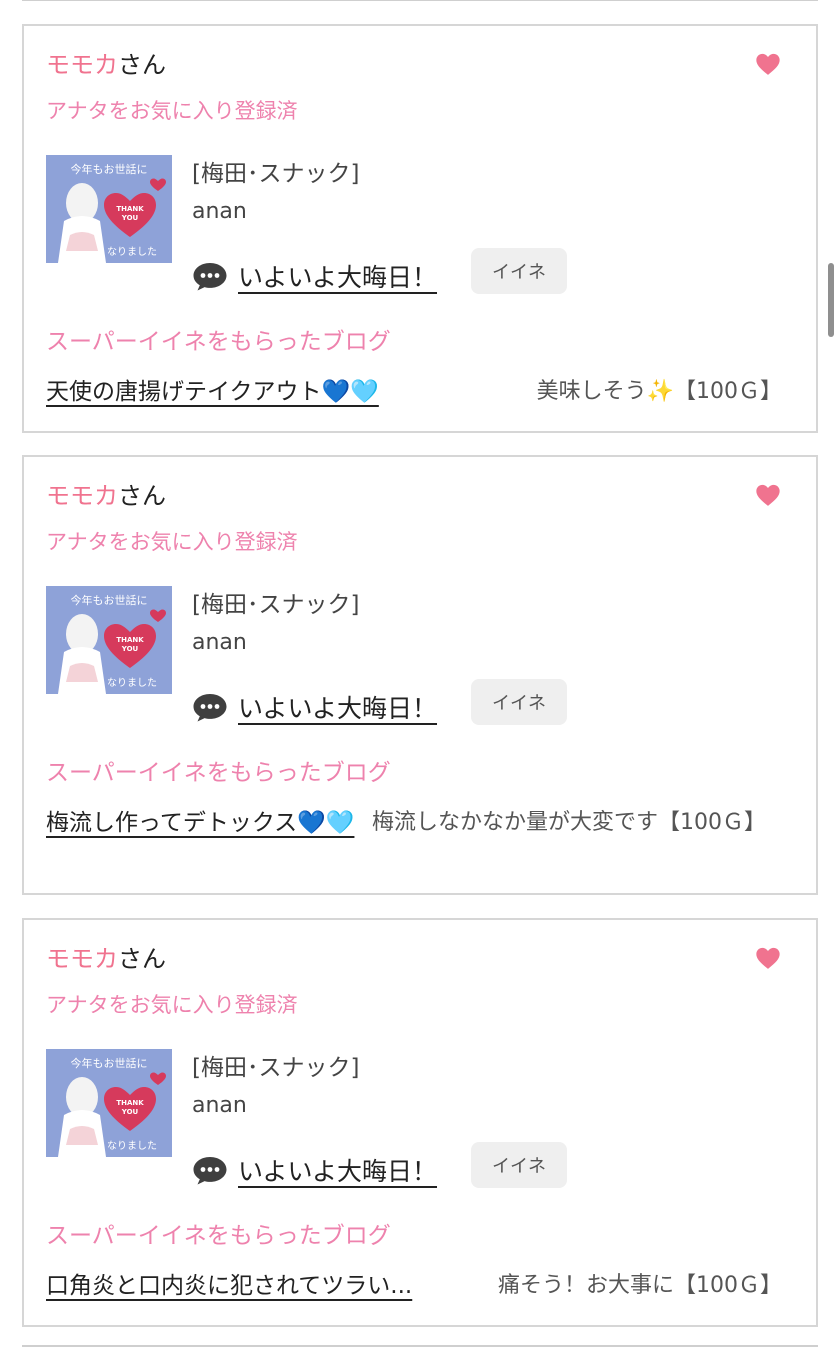 The height and width of the screenshot is (1348, 840). Describe the element at coordinates (569, 822) in the screenshot. I see `super-like-comment: 梅流しなかなか量が大変です【100Ｇ】` at that location.